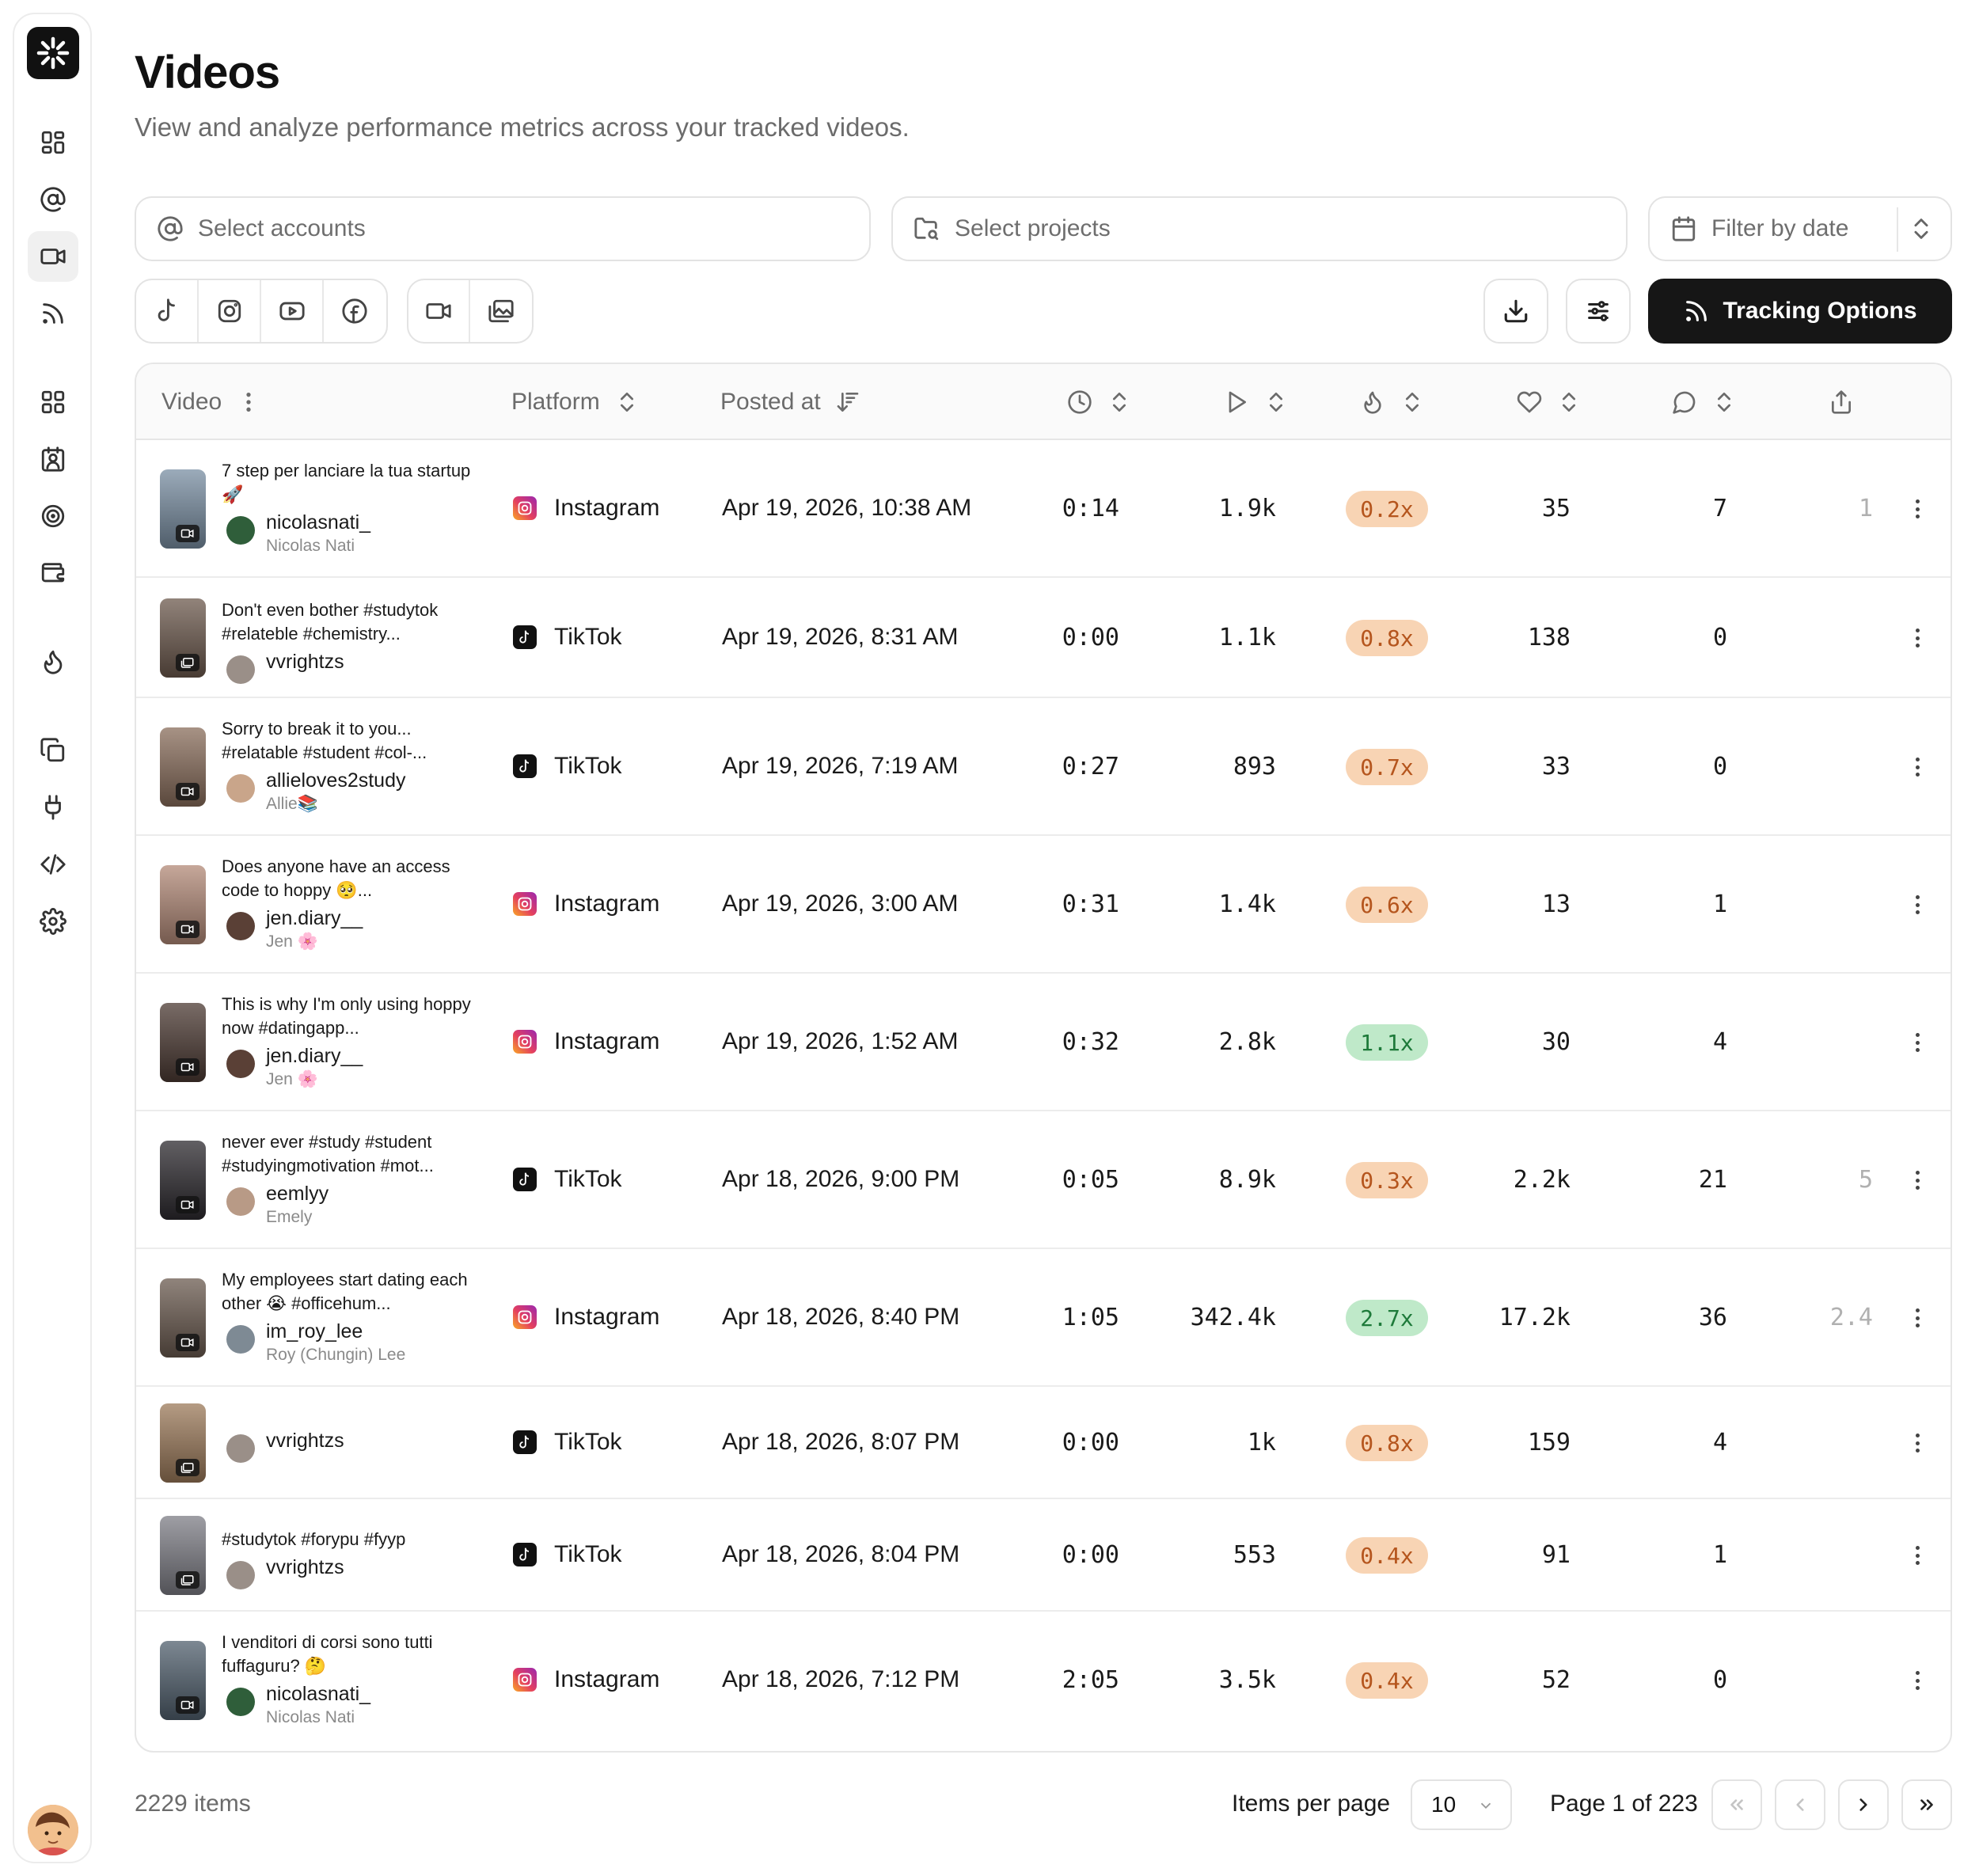 The image size is (1979, 1876). Describe the element at coordinates (1863, 1804) in the screenshot. I see `next-page-button` at that location.